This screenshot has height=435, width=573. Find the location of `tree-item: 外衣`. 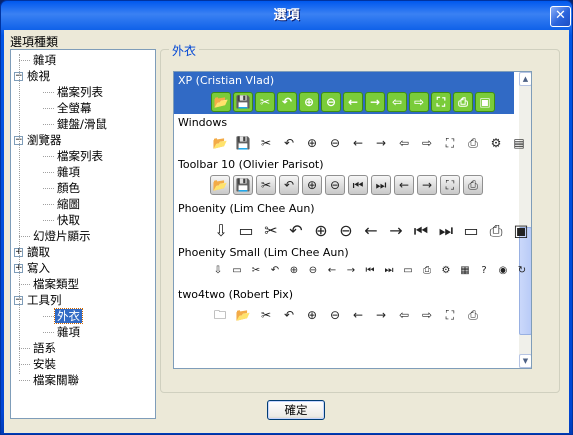

tree-item: 外衣 is located at coordinates (68, 316).